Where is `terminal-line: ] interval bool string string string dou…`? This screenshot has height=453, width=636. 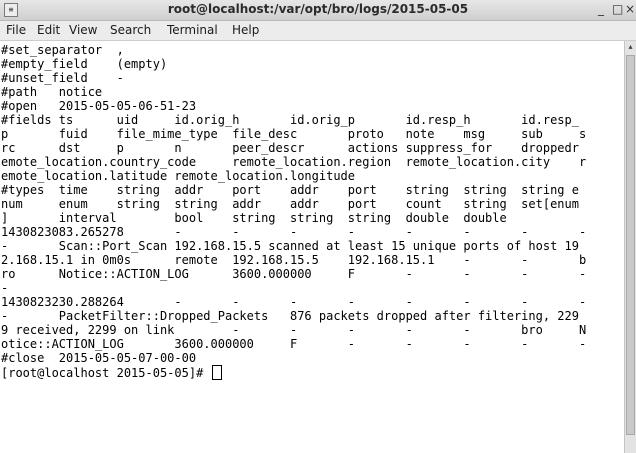
terminal-line: ] interval bool string string string dou… is located at coordinates (254, 218).